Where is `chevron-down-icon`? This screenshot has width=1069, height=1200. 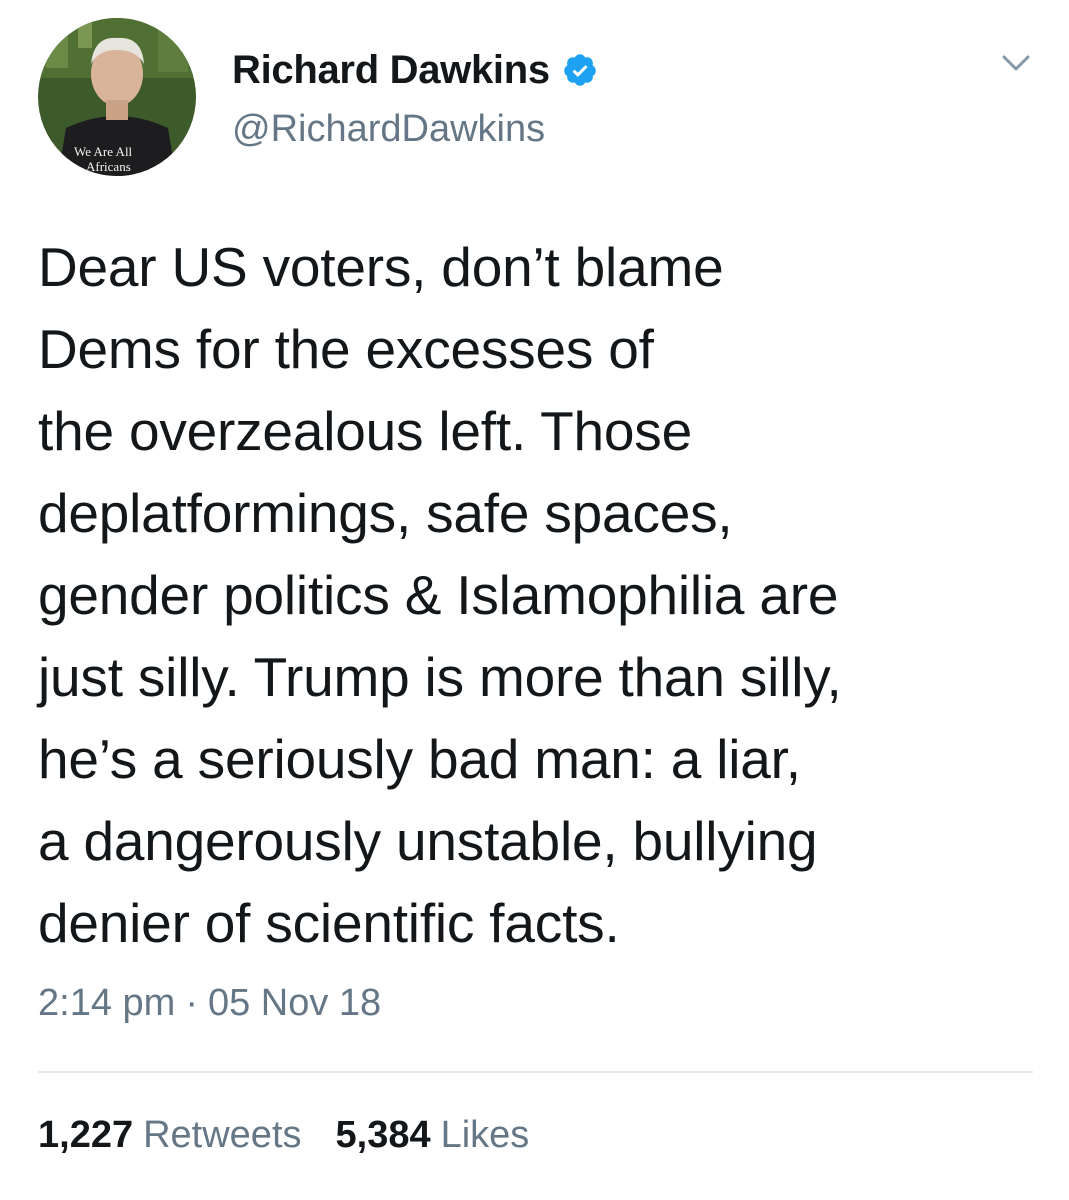
chevron-down-icon is located at coordinates (1016, 63).